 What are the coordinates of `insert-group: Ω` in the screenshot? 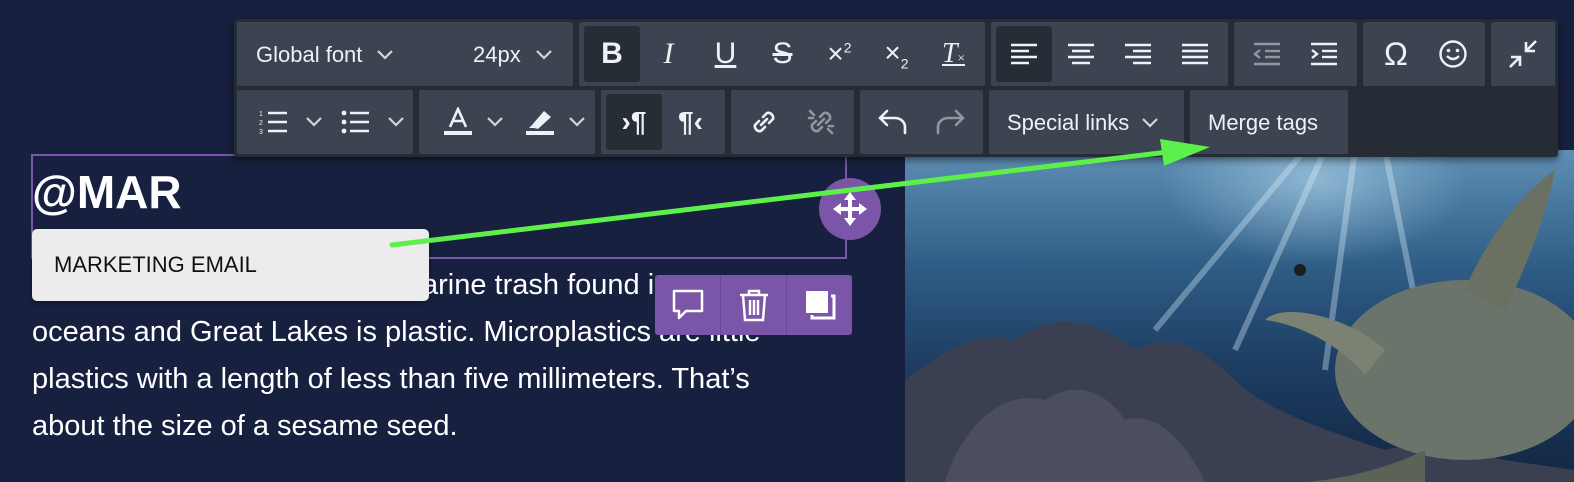 It's located at (1424, 54).